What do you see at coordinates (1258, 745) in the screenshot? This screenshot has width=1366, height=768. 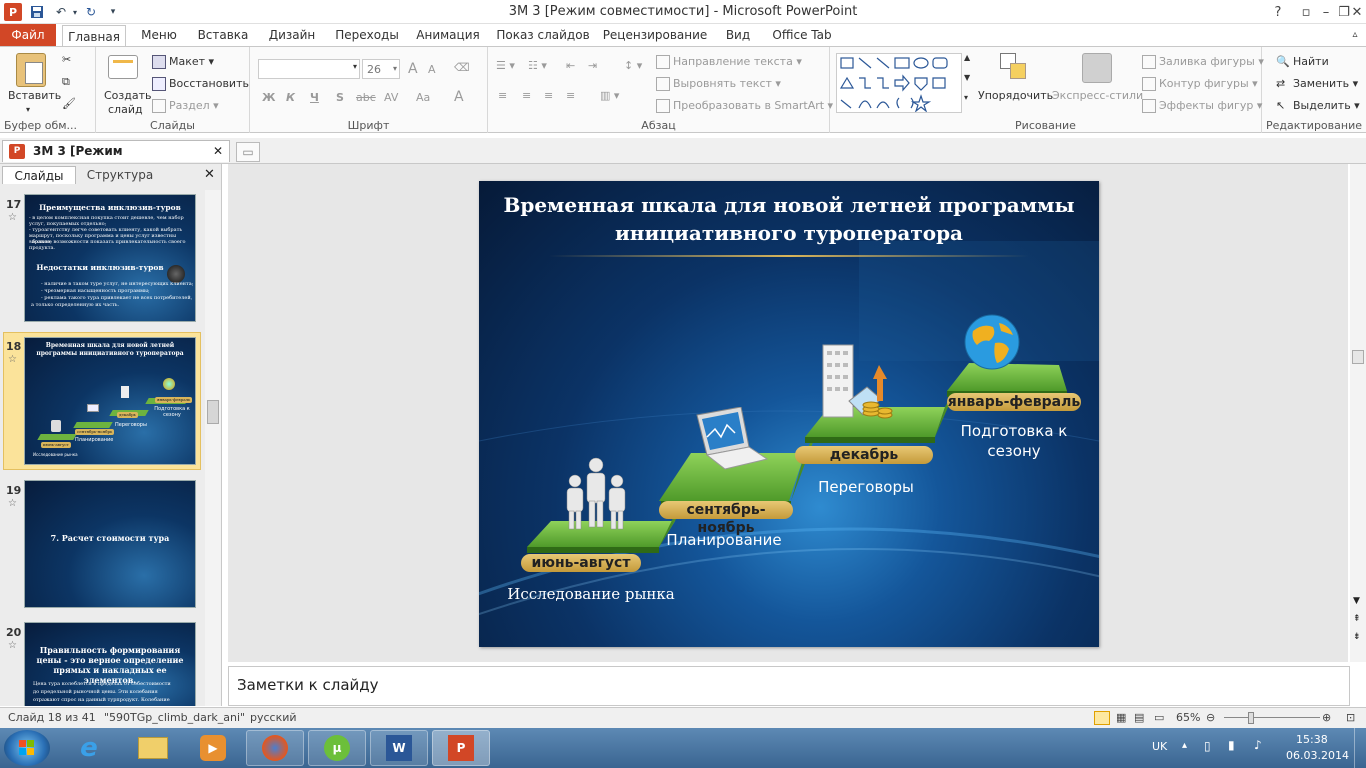 I see `volume-muted-icon: ♪` at bounding box center [1258, 745].